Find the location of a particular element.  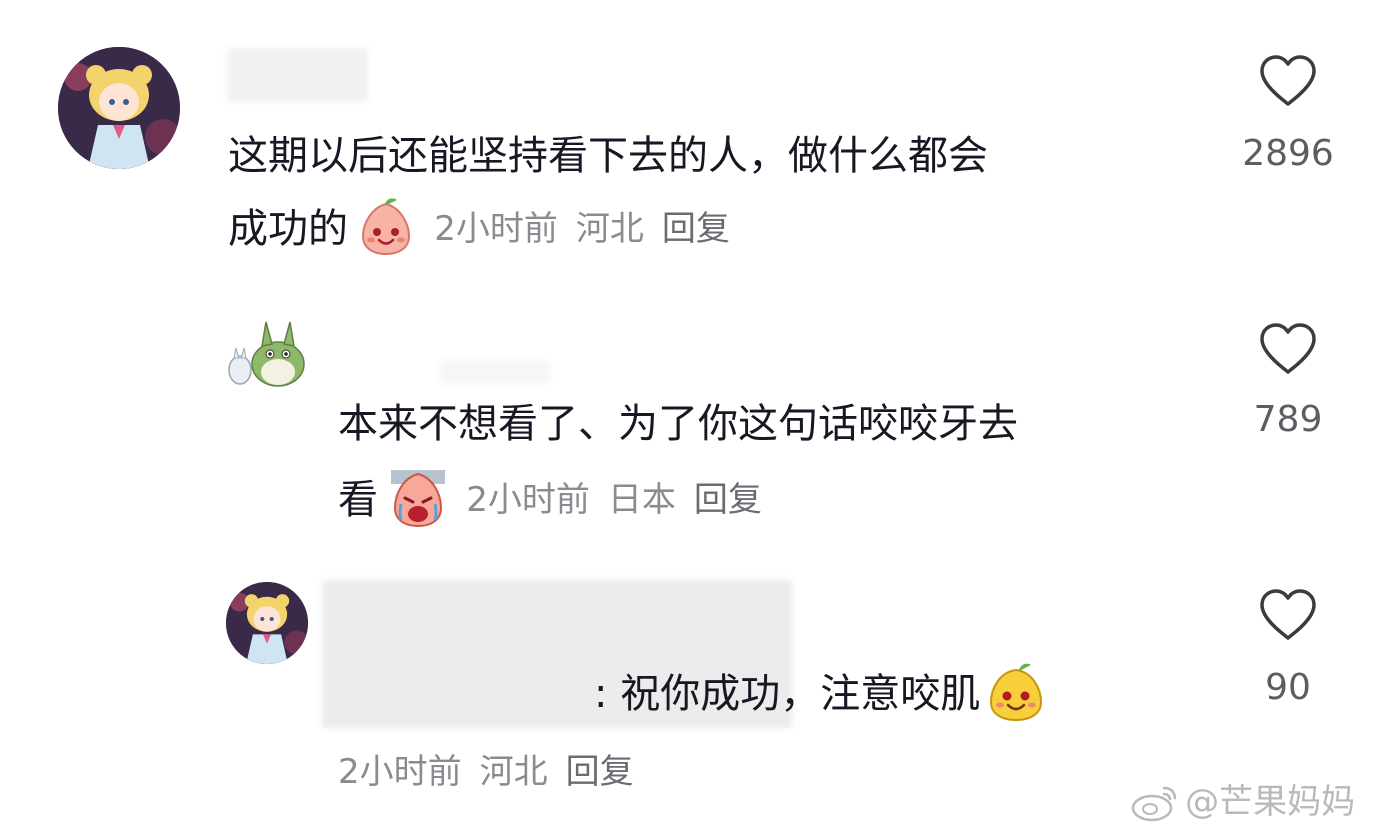

weibo-icon is located at coordinates (1154, 804).